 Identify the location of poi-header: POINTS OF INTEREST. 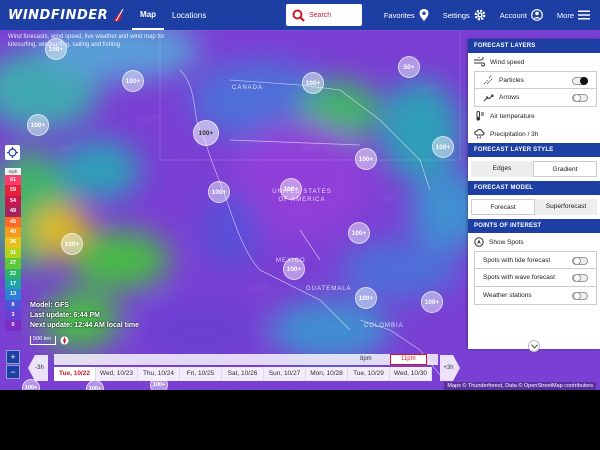
(534, 226).